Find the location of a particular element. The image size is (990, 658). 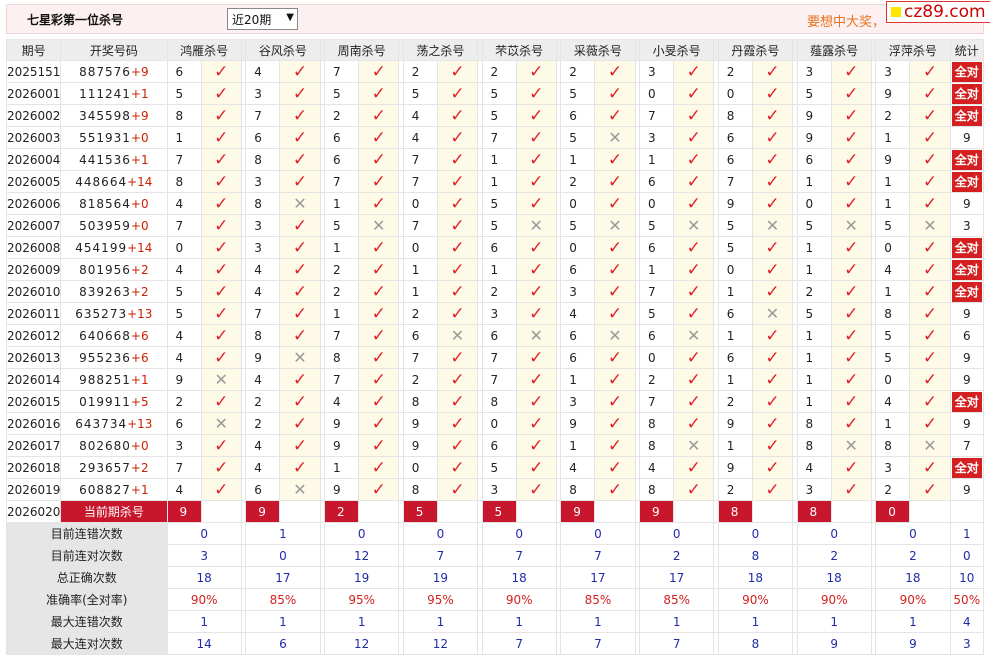

kill-number-cell: 0 is located at coordinates (893, 379).